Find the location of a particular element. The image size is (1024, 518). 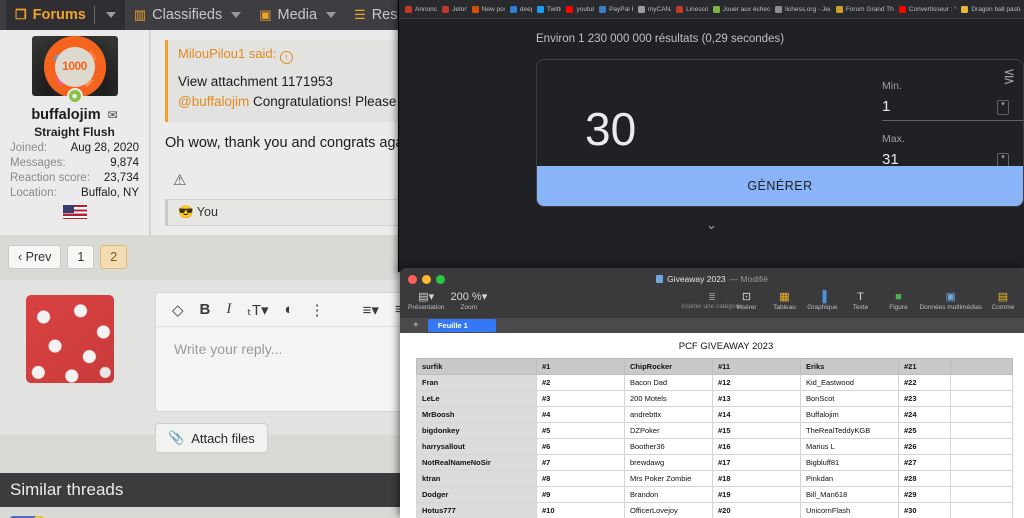

toolbar-zoom: 200 %▾ Zoom is located at coordinates (469, 301).